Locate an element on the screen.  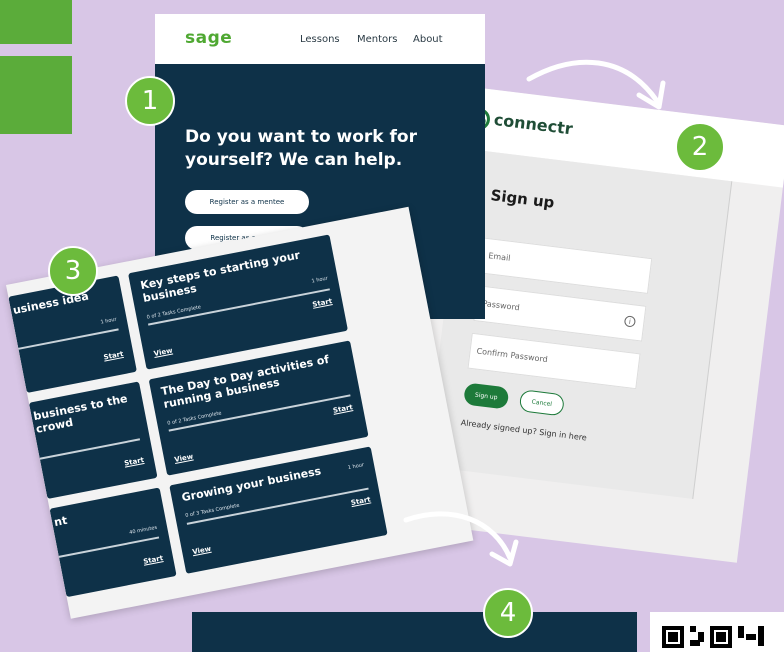
info-icon: i is located at coordinates (630, 321).